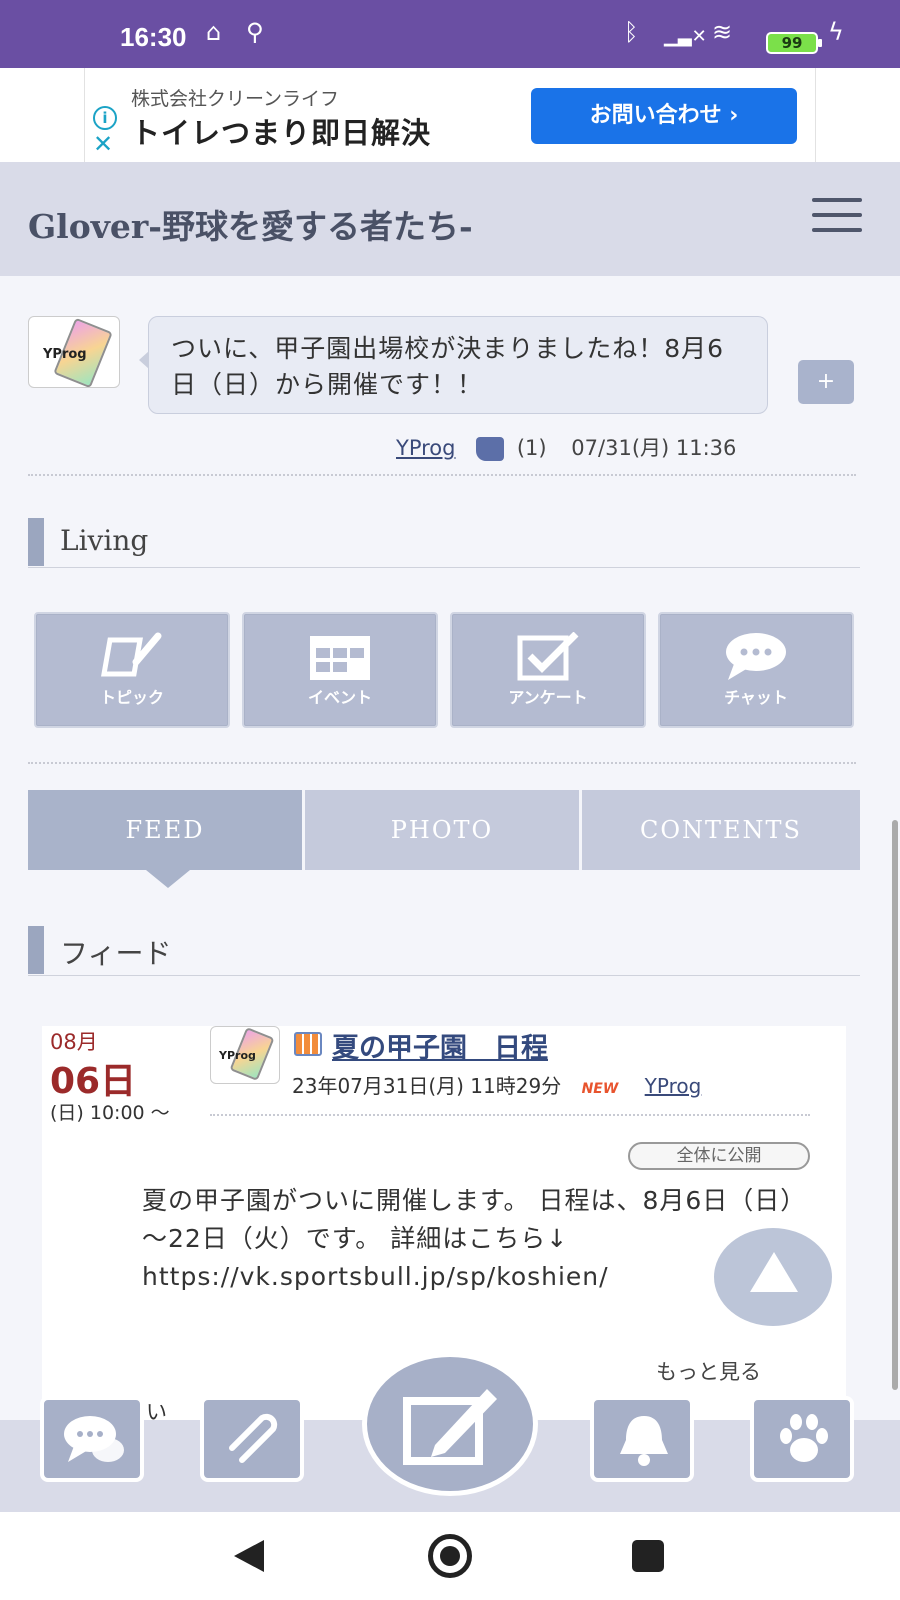 This screenshot has width=900, height=1600. I want to click on feed-card-meta: 23年07月31日(月) 11時29分 NEW YProg, so click(496, 1084).